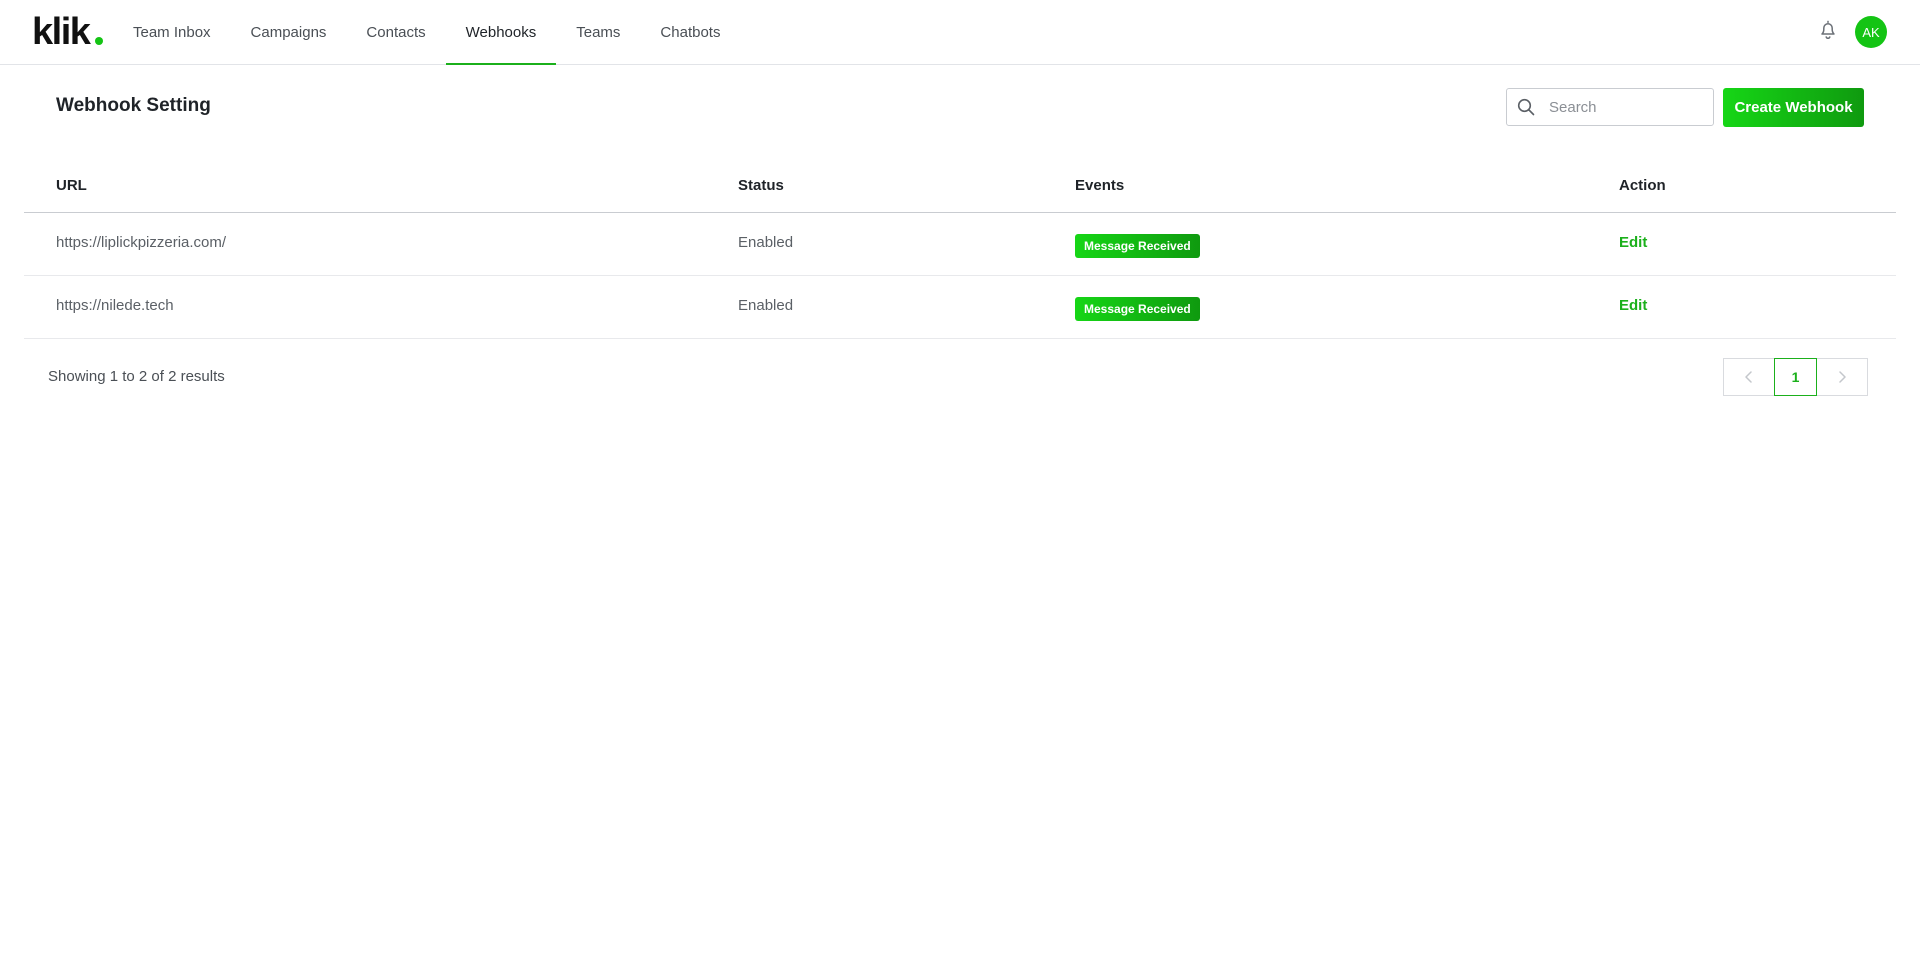 The width and height of the screenshot is (1920, 953). I want to click on nav-item-webhooks: Webhooks, so click(501, 32).